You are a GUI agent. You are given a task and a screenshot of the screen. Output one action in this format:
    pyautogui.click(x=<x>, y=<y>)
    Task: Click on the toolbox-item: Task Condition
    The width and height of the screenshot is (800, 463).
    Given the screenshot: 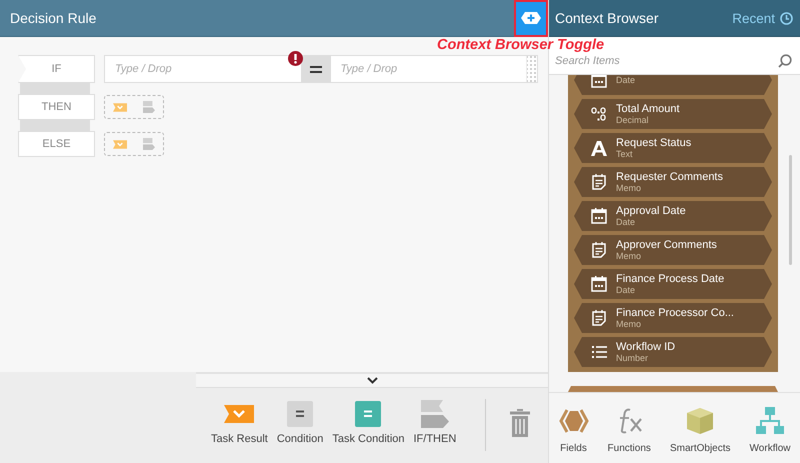 What is the action you would take?
    pyautogui.click(x=368, y=422)
    